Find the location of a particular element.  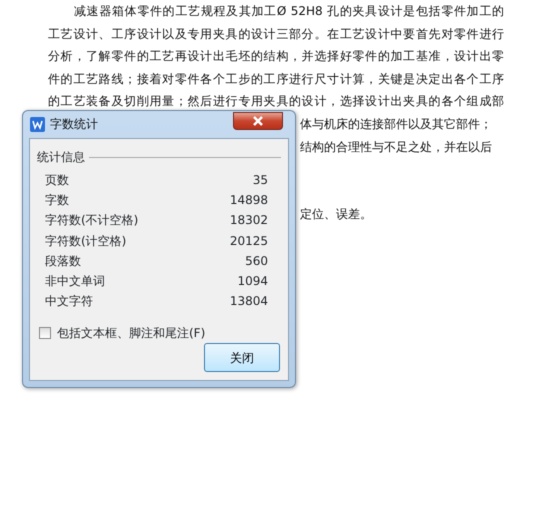

stat-value: 13804 is located at coordinates (249, 301).